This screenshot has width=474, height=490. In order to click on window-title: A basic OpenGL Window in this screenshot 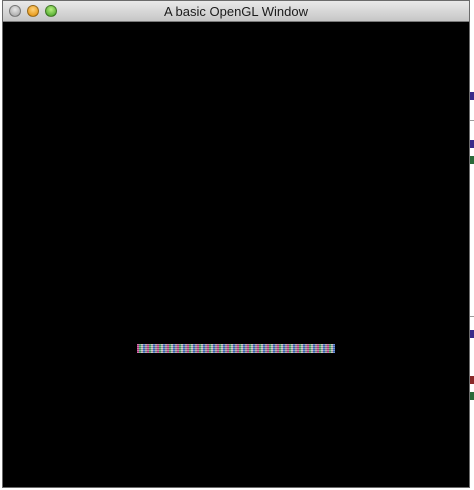, I will do `click(236, 11)`.